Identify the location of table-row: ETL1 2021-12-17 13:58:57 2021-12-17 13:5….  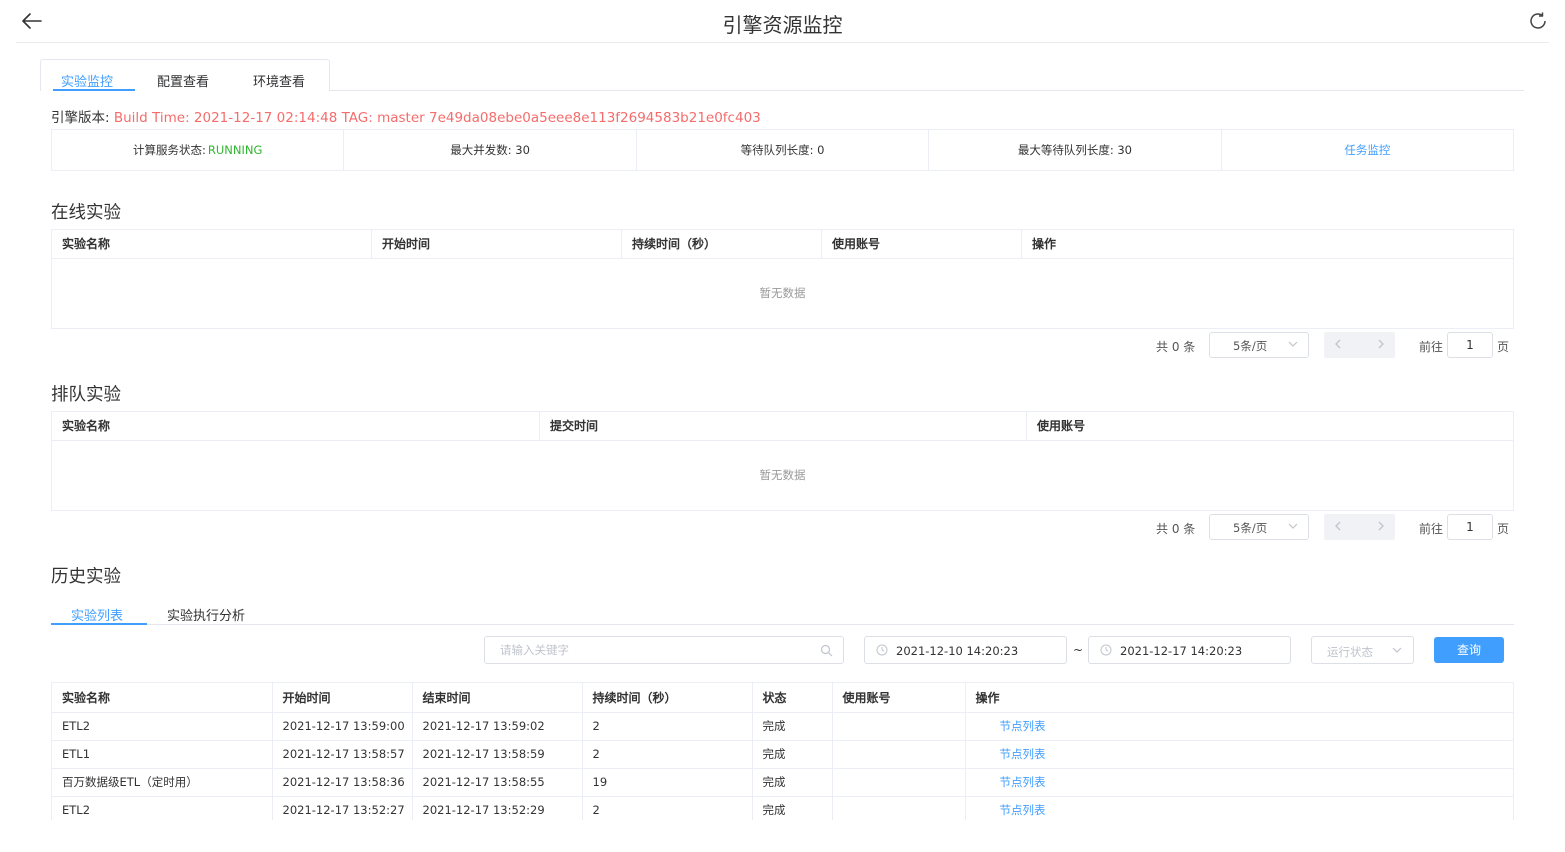
(782, 754).